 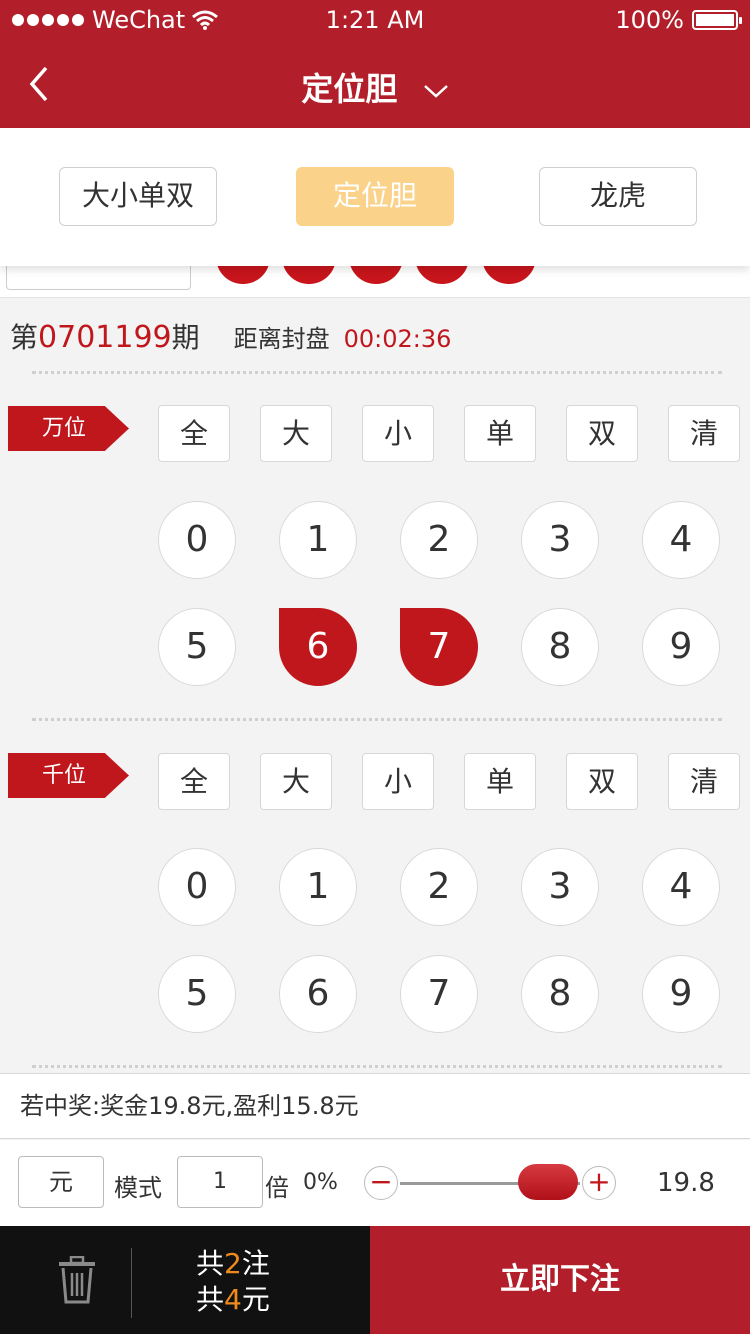 What do you see at coordinates (318, 647) in the screenshot?
I see `number-ball-selected: 6` at bounding box center [318, 647].